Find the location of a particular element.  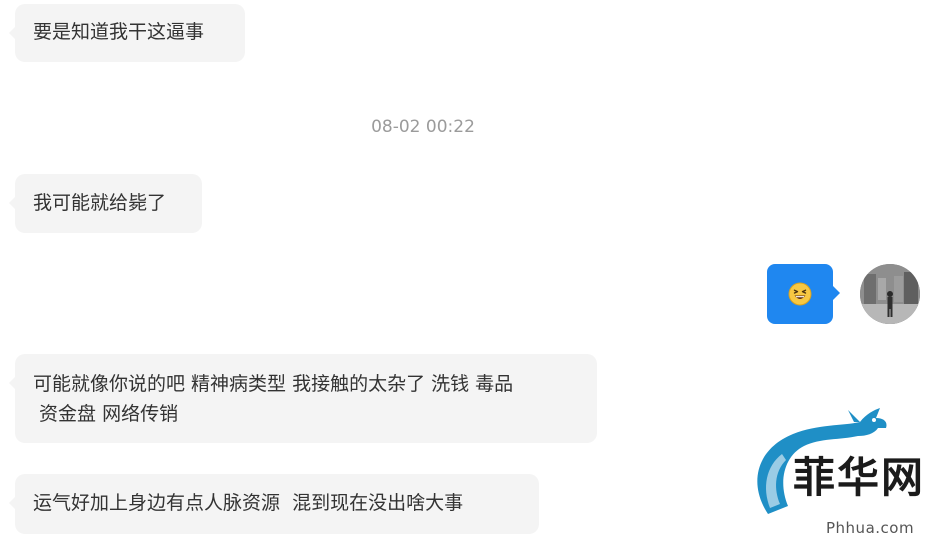

message-text: 运气好加上身边有点人脉资源 混到现在没出啥大事 is located at coordinates (248, 503).